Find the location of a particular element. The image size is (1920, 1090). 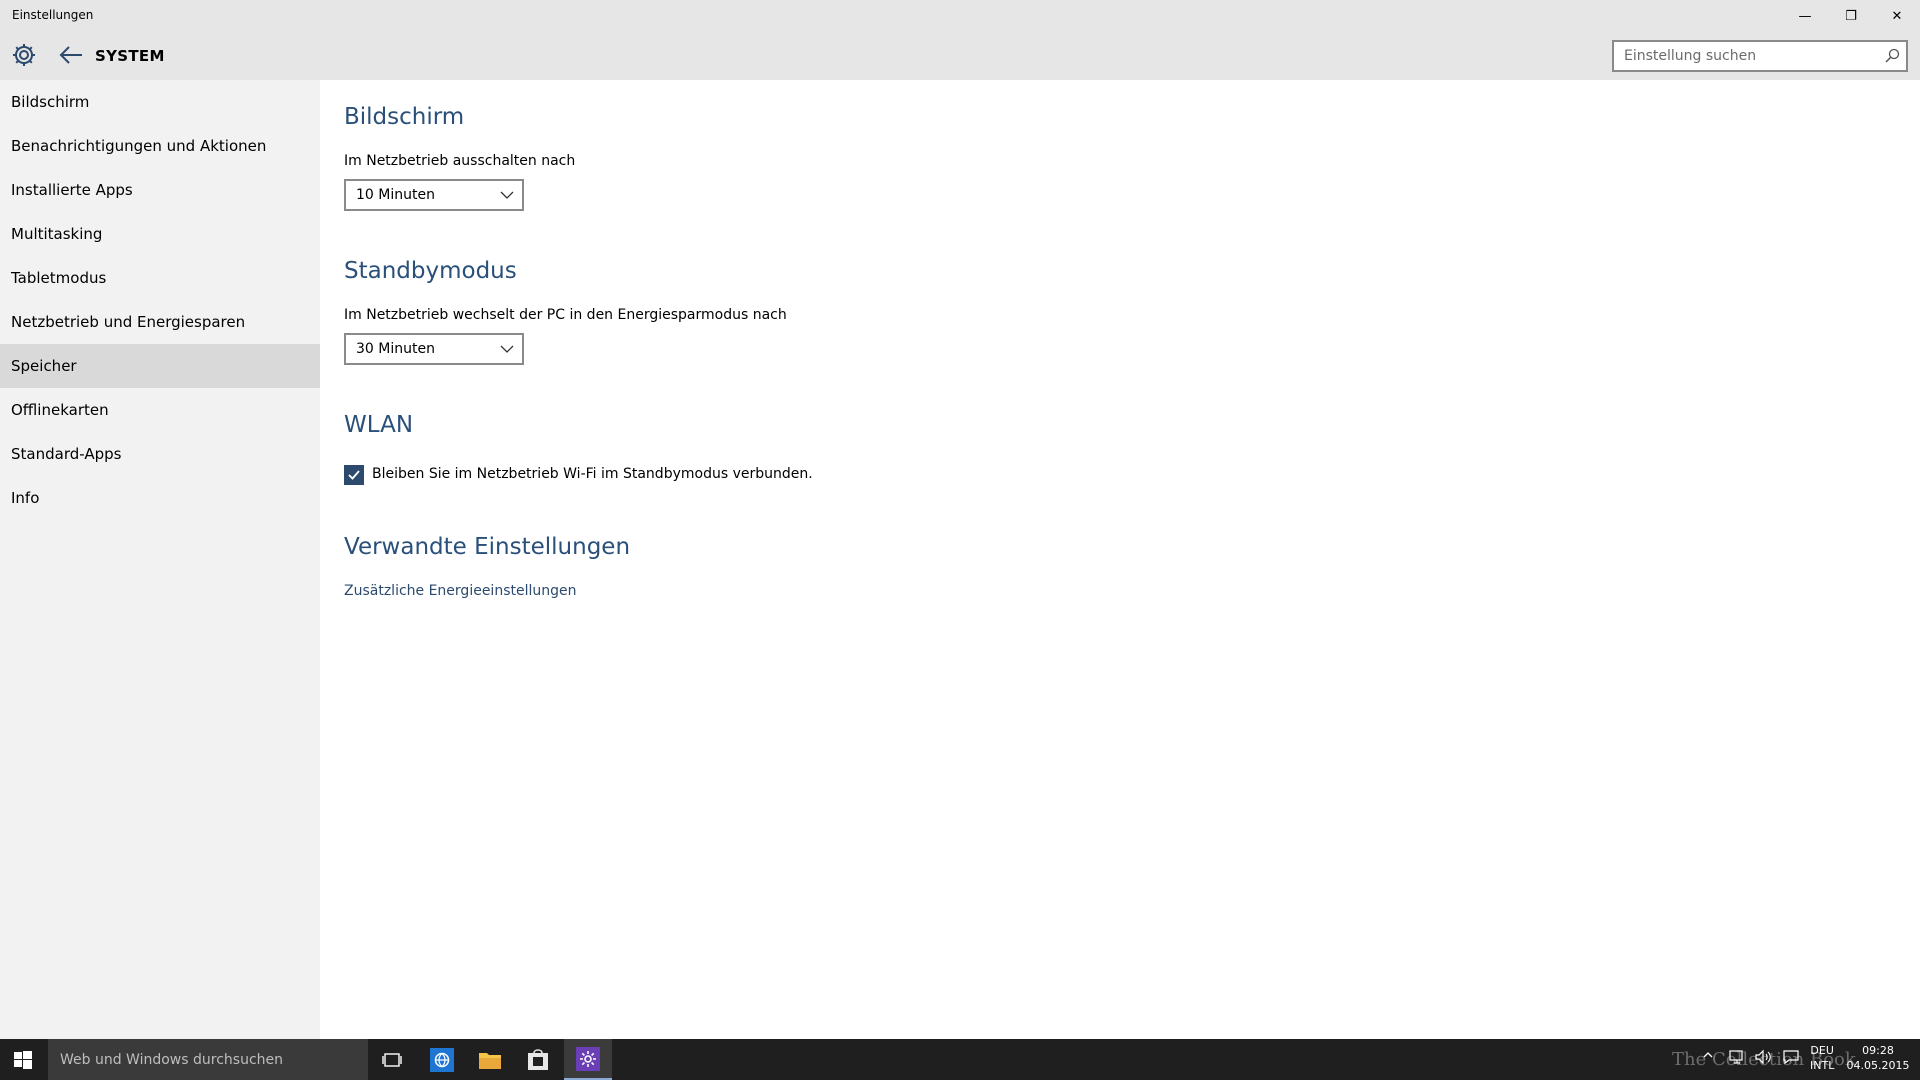

screen-timeout-dropdown: 10 Minuten is located at coordinates (434, 195).